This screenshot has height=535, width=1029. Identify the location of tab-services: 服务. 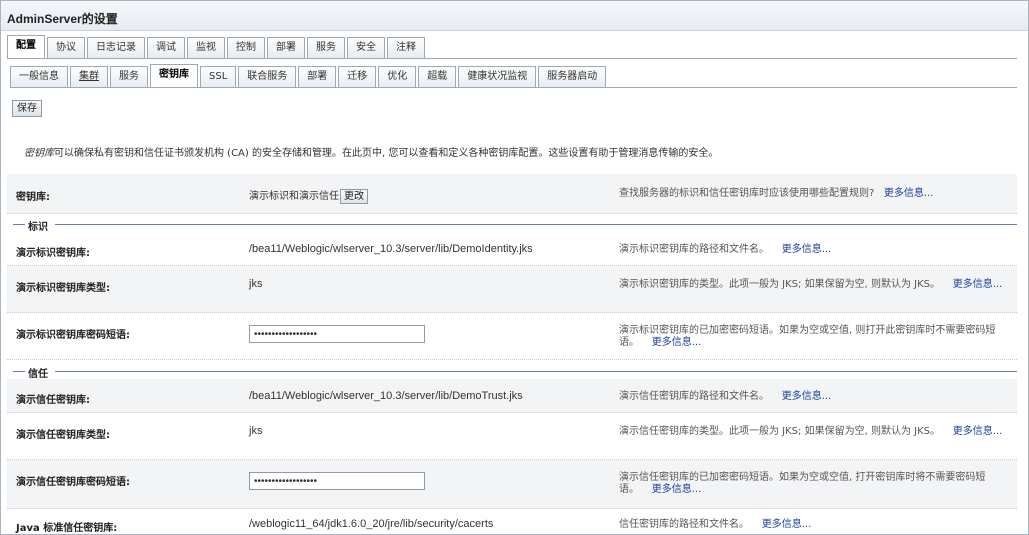
(326, 47).